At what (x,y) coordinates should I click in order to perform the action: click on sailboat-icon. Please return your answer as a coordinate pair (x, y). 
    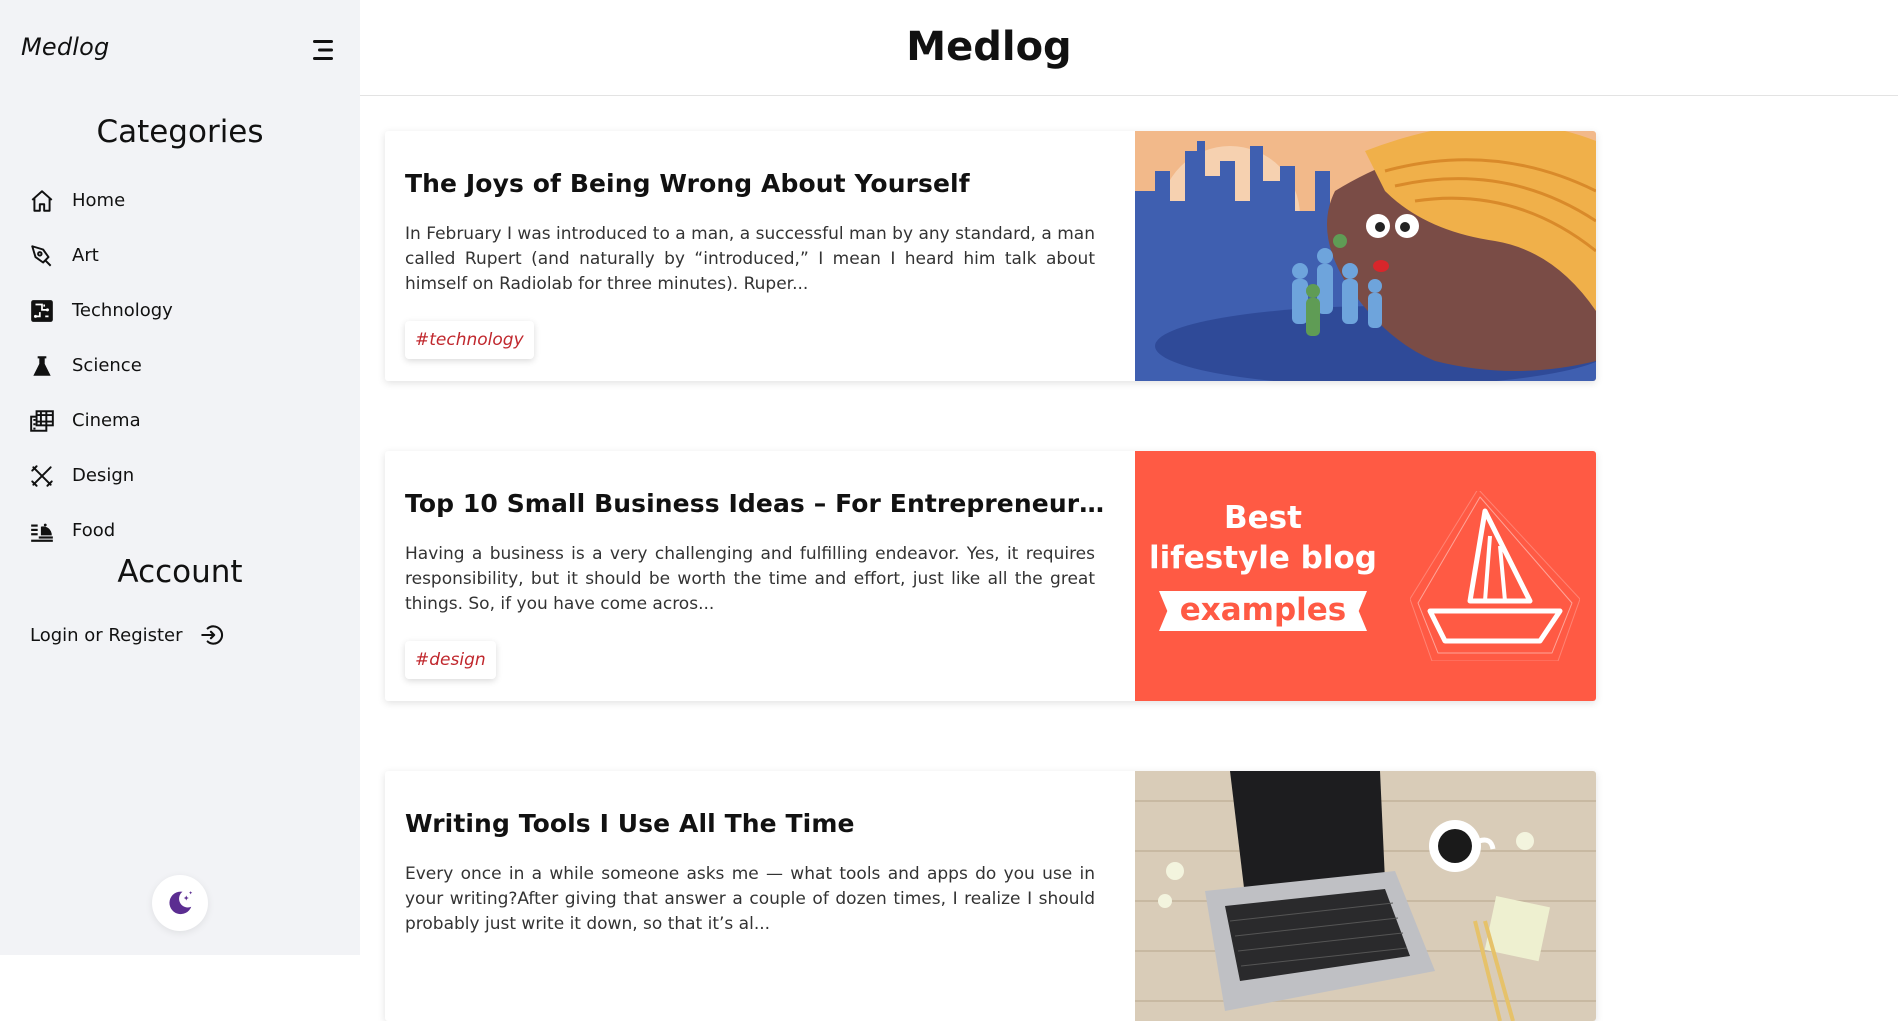
    Looking at the image, I should click on (1495, 576).